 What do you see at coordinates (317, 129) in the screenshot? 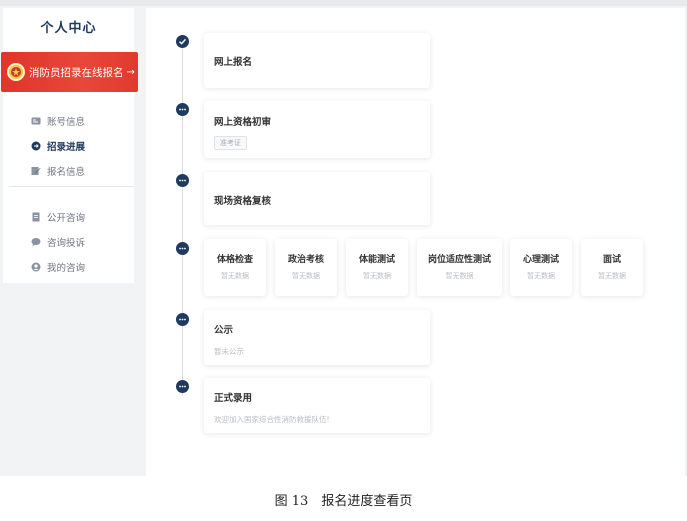
I see `step-card-online-review: 网上资格初审 准考证` at bounding box center [317, 129].